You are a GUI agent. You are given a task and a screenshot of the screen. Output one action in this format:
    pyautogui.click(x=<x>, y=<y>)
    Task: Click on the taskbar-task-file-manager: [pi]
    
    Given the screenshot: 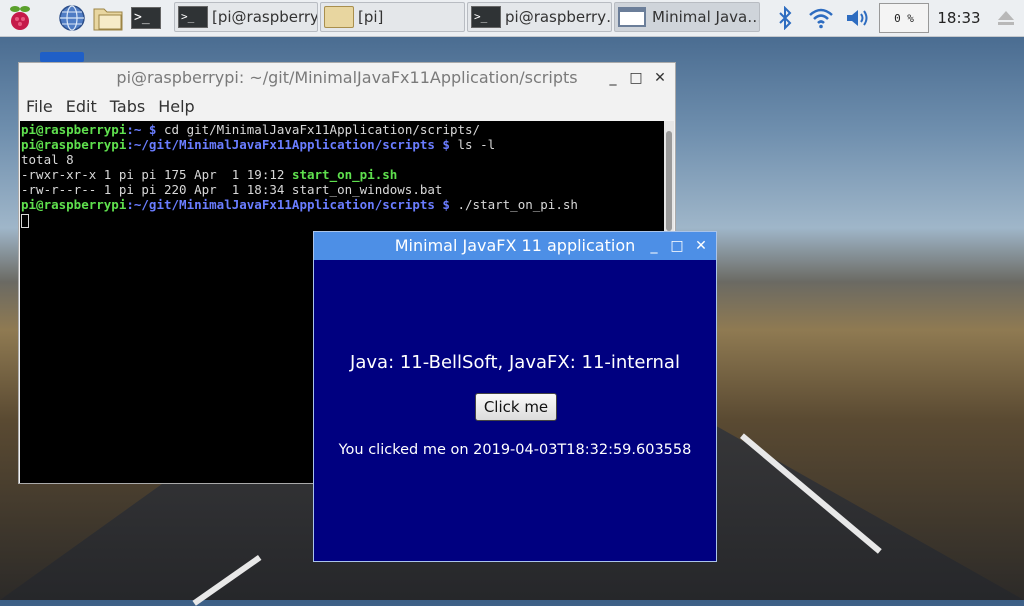 What is the action you would take?
    pyautogui.click(x=392, y=17)
    